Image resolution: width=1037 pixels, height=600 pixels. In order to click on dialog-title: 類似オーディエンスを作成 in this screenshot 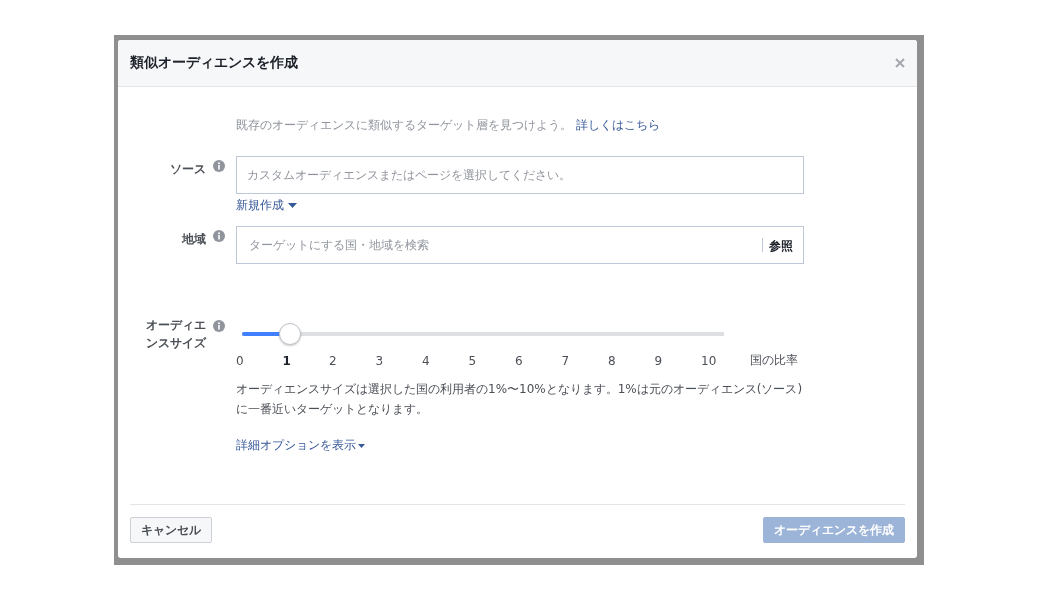, I will do `click(214, 63)`.